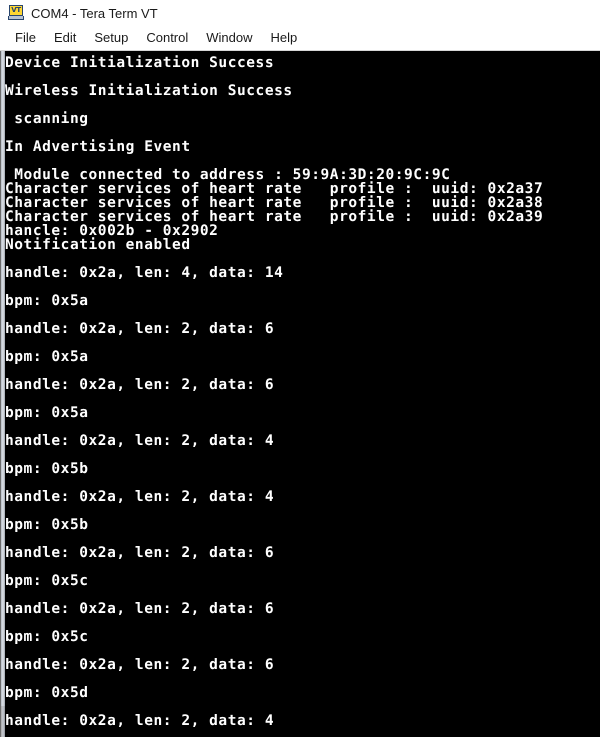 The height and width of the screenshot is (737, 600). What do you see at coordinates (47, 693) in the screenshot?
I see `terminal-line: bpm: 0x5d` at bounding box center [47, 693].